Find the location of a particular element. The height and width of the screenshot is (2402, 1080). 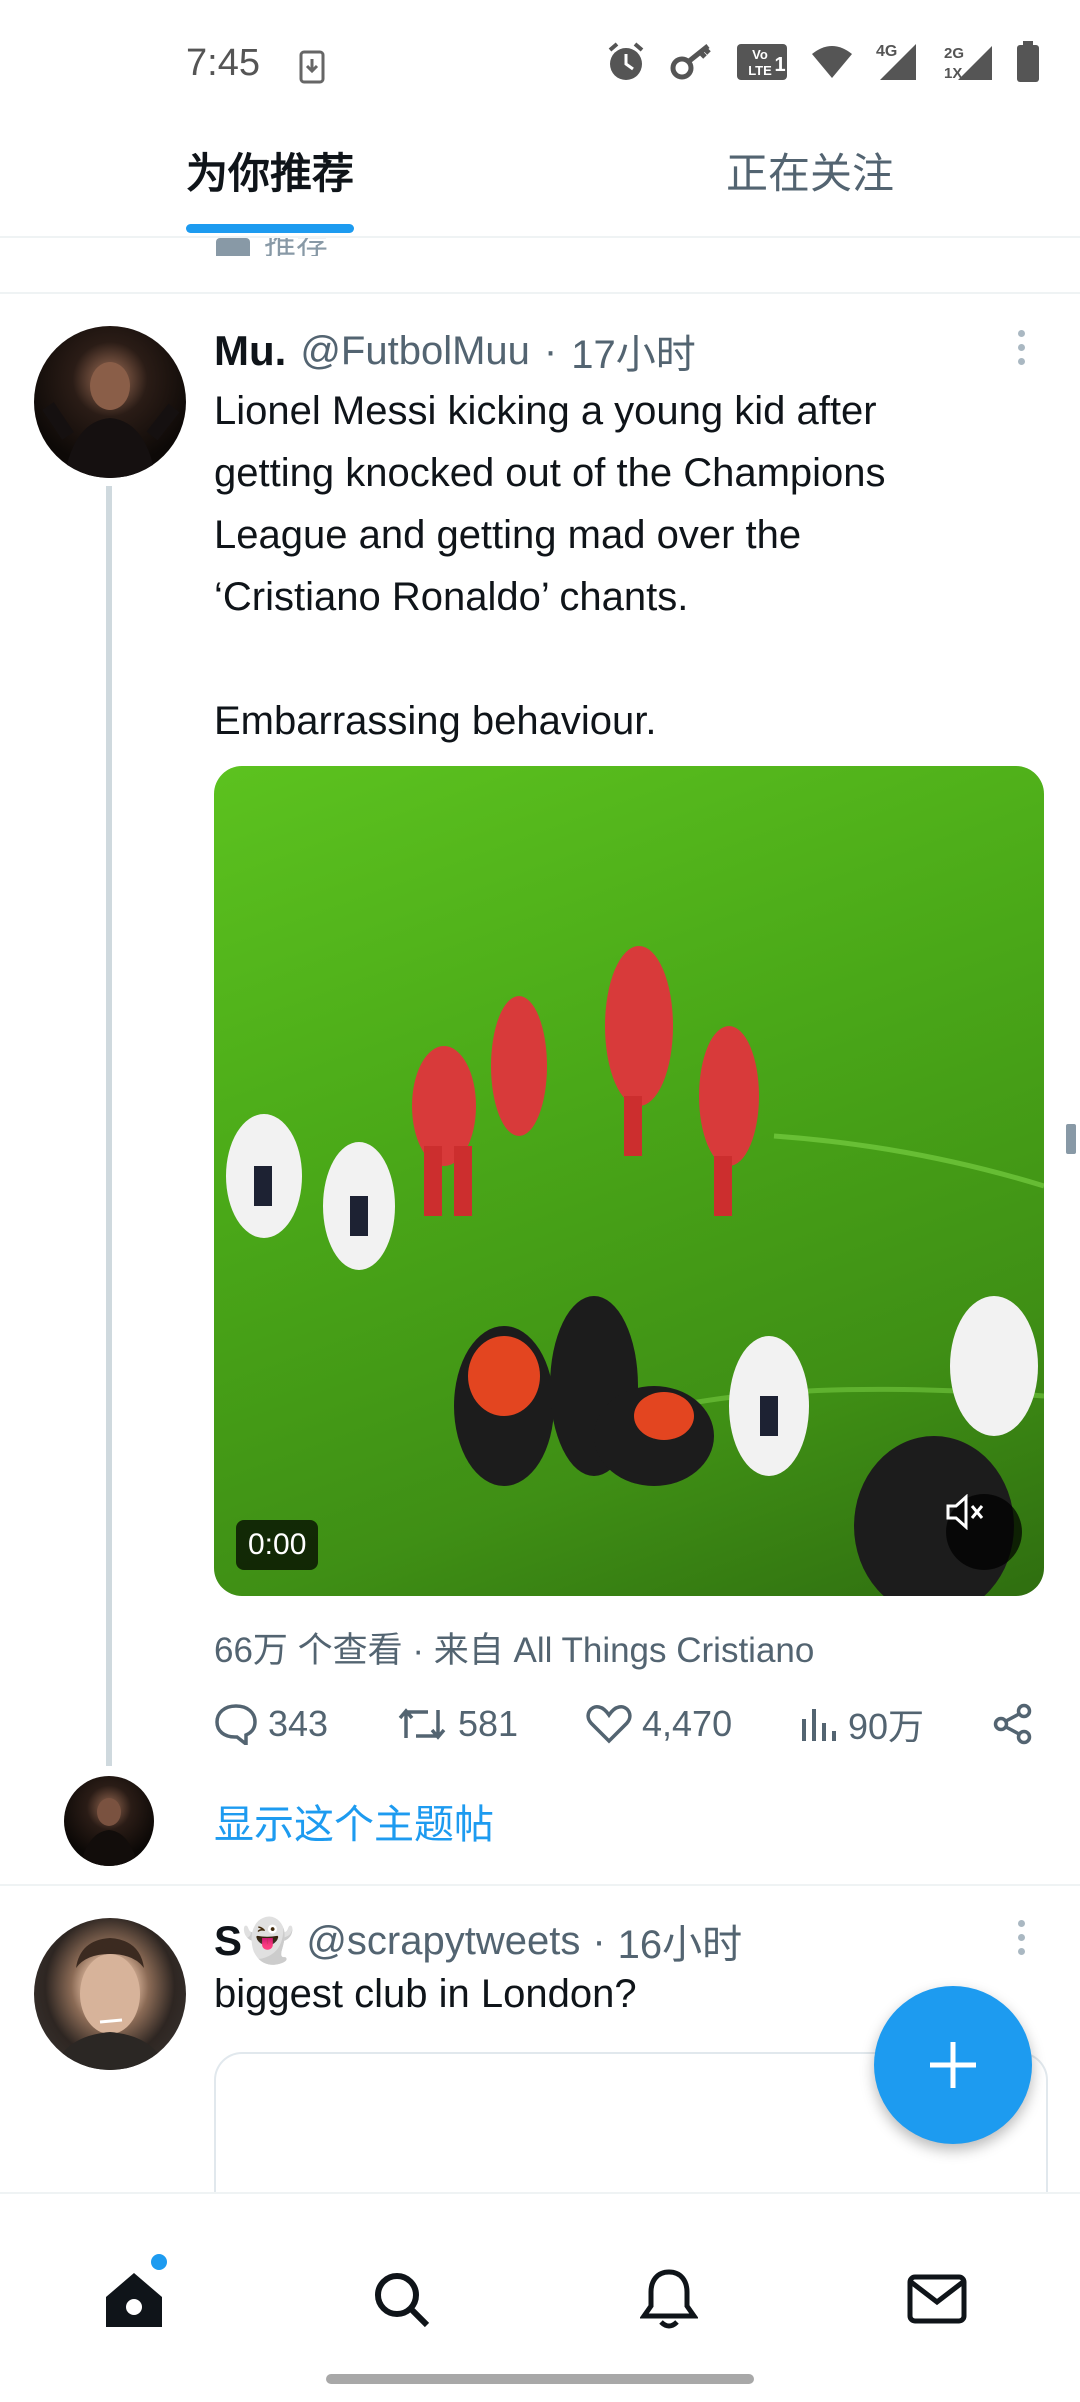

views-button: 90万 is located at coordinates (862, 1724).